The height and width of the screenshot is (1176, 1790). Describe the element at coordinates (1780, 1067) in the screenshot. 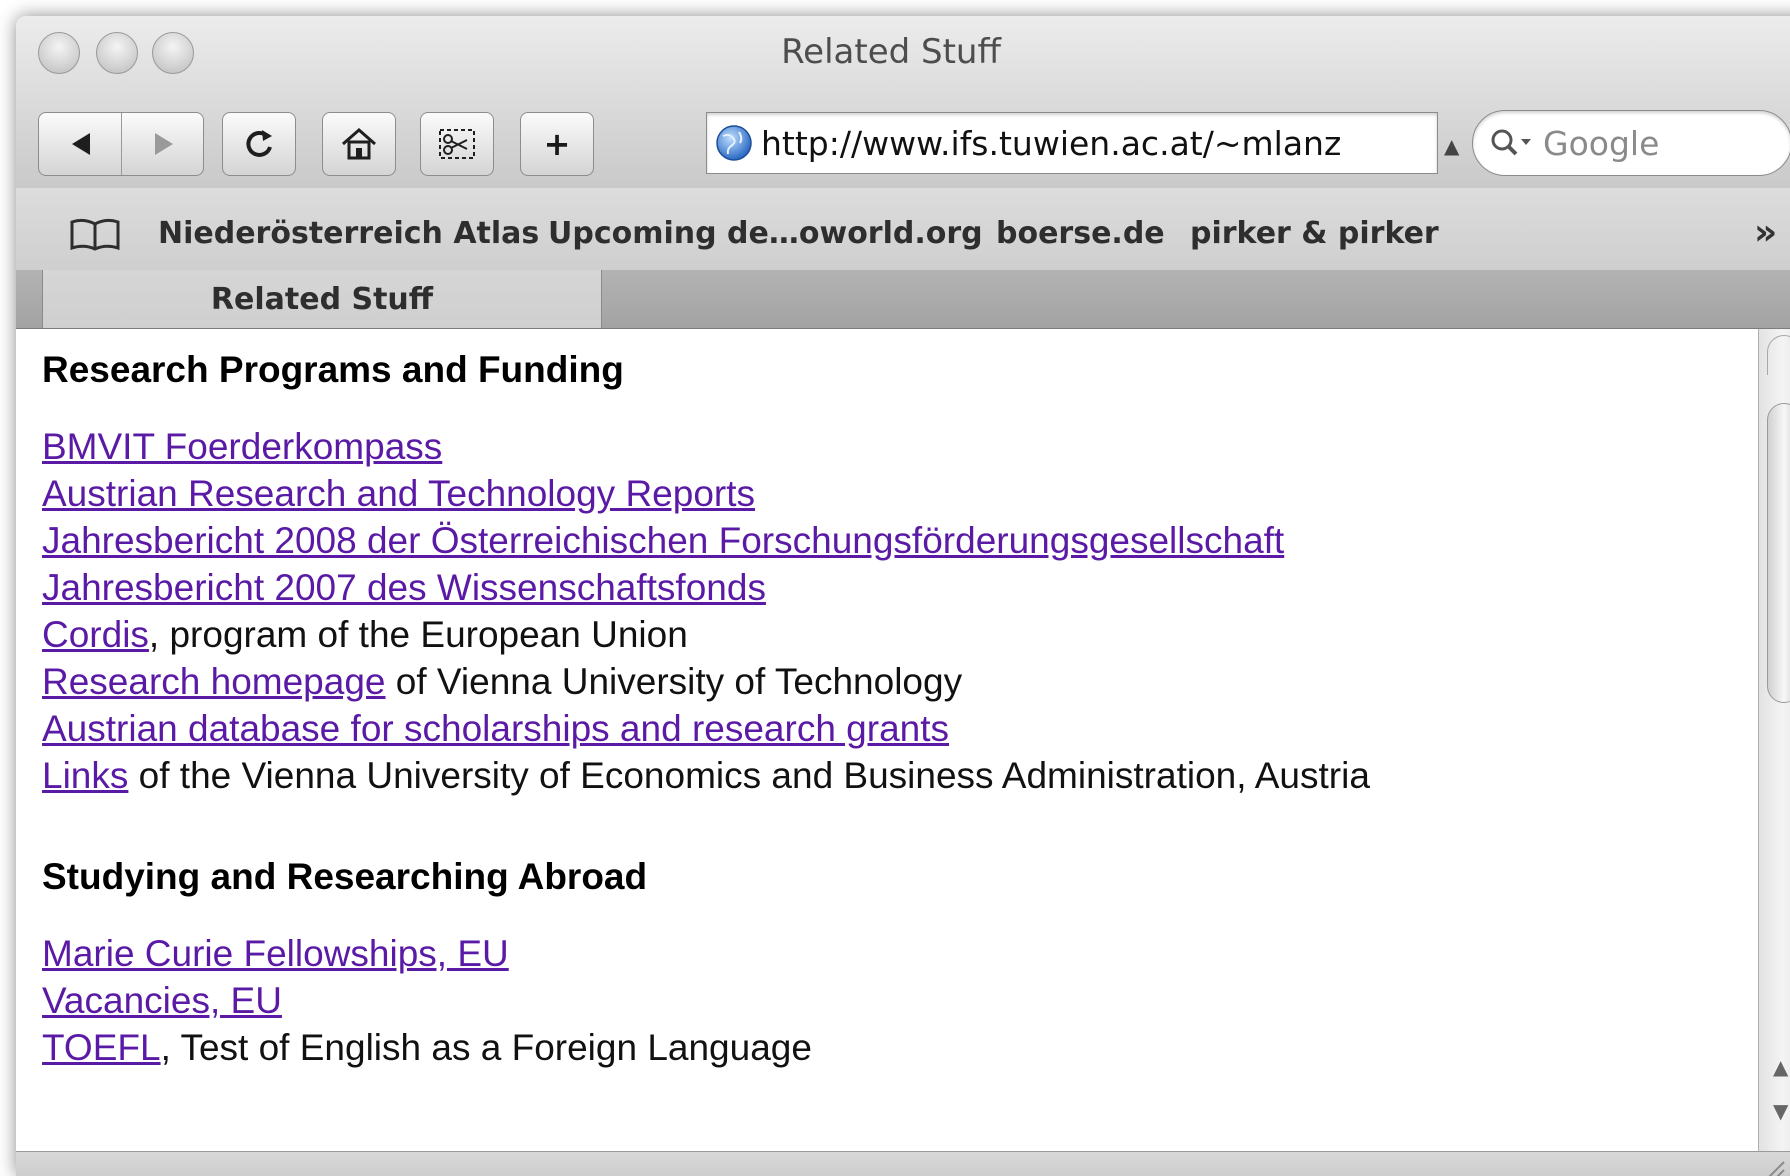

I see `scroll-up-arrow-icon: ▲` at that location.